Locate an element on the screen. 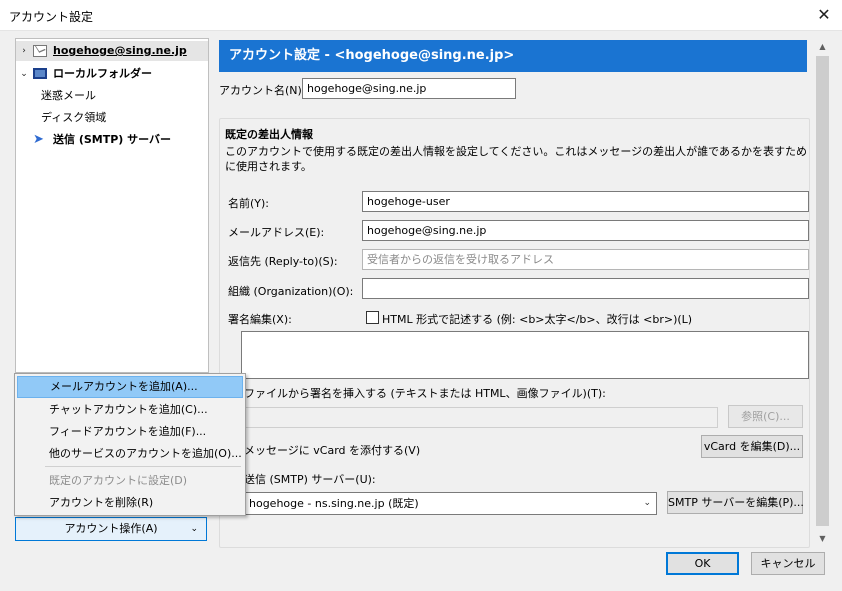  vcard-label: メッセージに vCard を添付する(V) is located at coordinates (332, 450).